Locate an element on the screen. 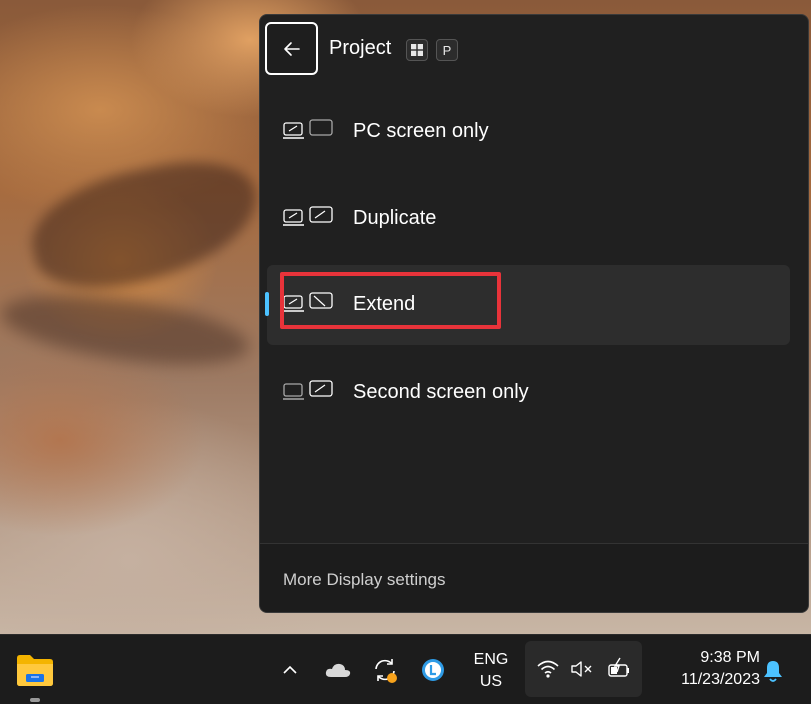 This screenshot has width=811, height=704. language-code: ENG is located at coordinates (491, 659).